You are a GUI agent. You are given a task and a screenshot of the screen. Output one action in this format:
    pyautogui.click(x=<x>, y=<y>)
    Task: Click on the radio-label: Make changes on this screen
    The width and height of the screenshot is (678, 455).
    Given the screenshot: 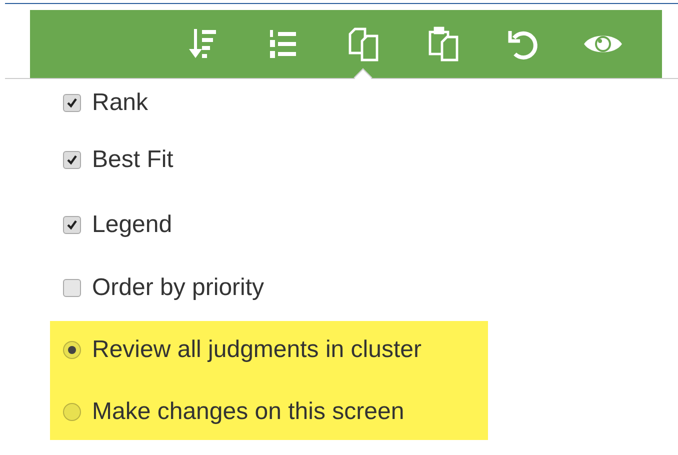 What is the action you would take?
    pyautogui.click(x=248, y=412)
    